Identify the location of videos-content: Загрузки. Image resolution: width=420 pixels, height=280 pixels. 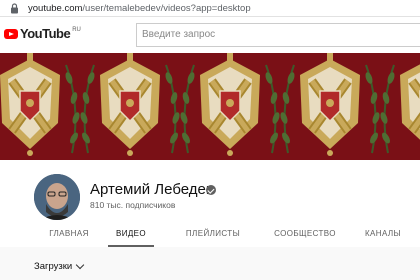
(210, 263).